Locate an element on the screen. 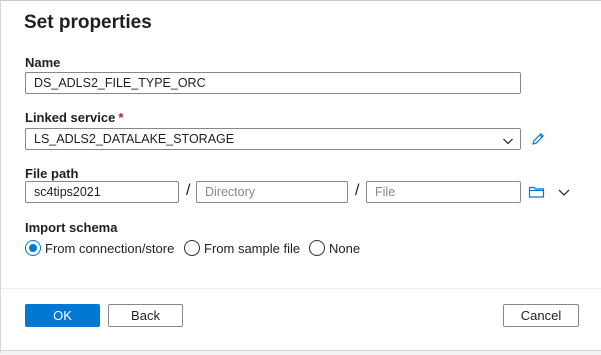 This screenshot has width=601, height=355. radio-label: From connection/store is located at coordinates (110, 248).